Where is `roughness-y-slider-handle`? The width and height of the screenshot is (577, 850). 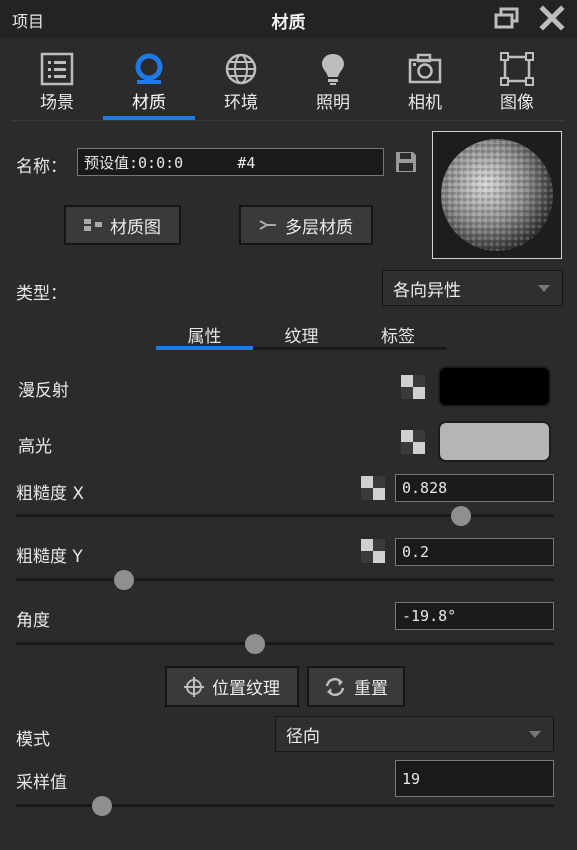
roughness-y-slider-handle is located at coordinates (123, 580).